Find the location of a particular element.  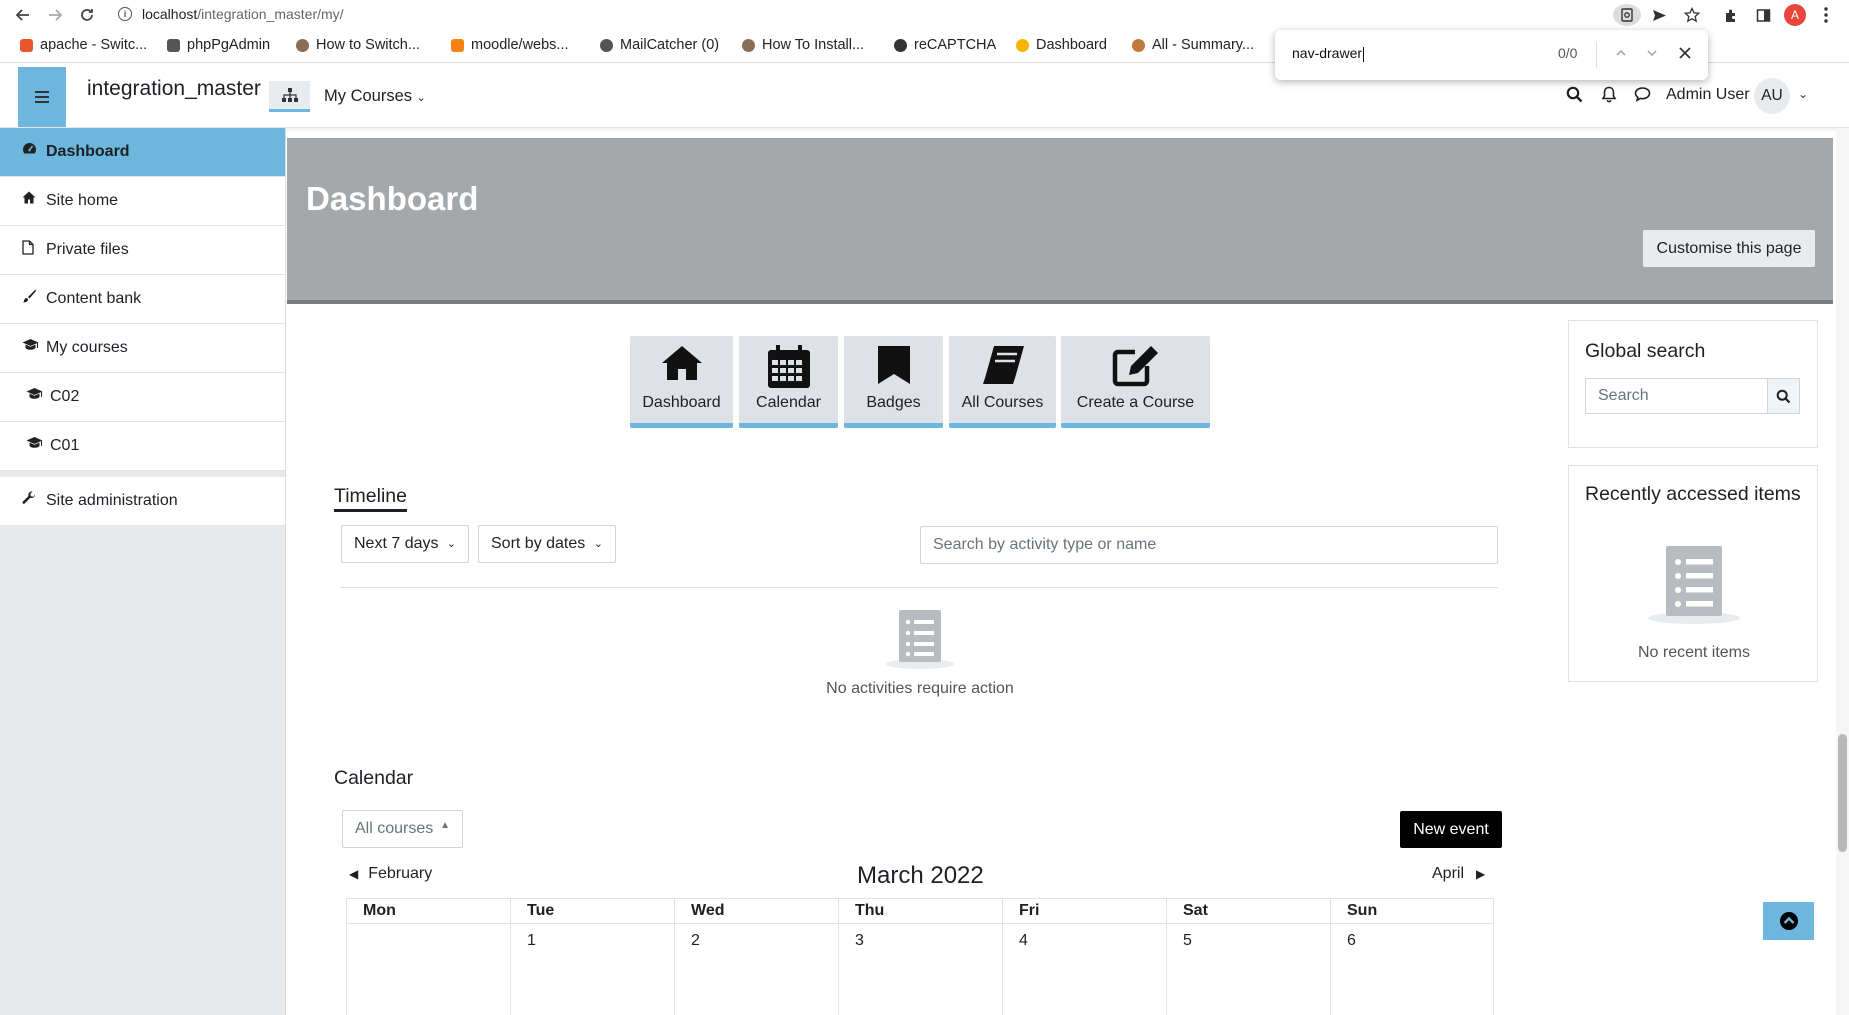

calendar-column: Sat 5 is located at coordinates (1248, 957).